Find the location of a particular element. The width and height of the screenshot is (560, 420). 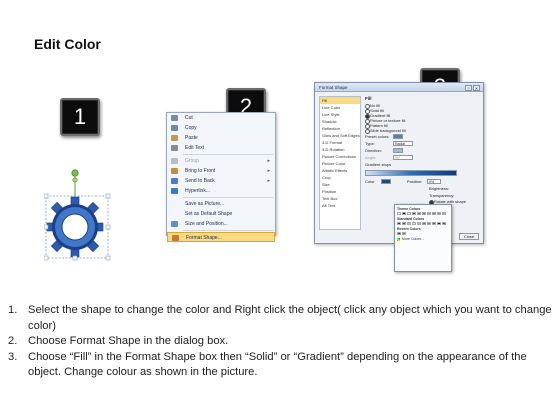

type-row: Type: Radial is located at coordinates (423, 143).